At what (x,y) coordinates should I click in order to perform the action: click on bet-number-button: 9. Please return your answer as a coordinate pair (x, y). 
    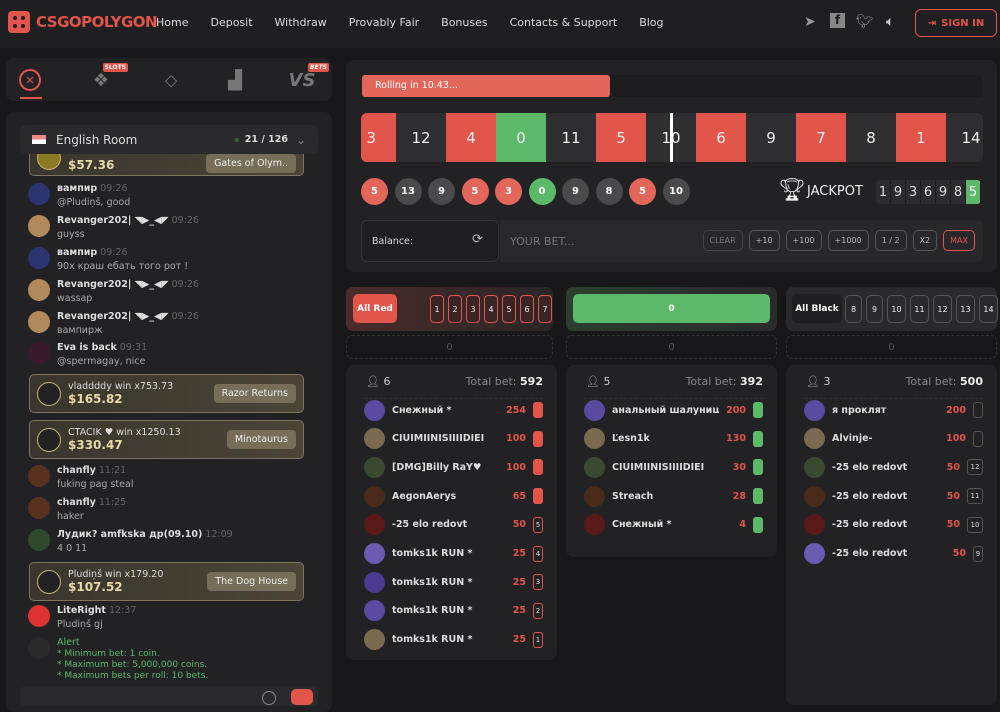
    Looking at the image, I should click on (874, 309).